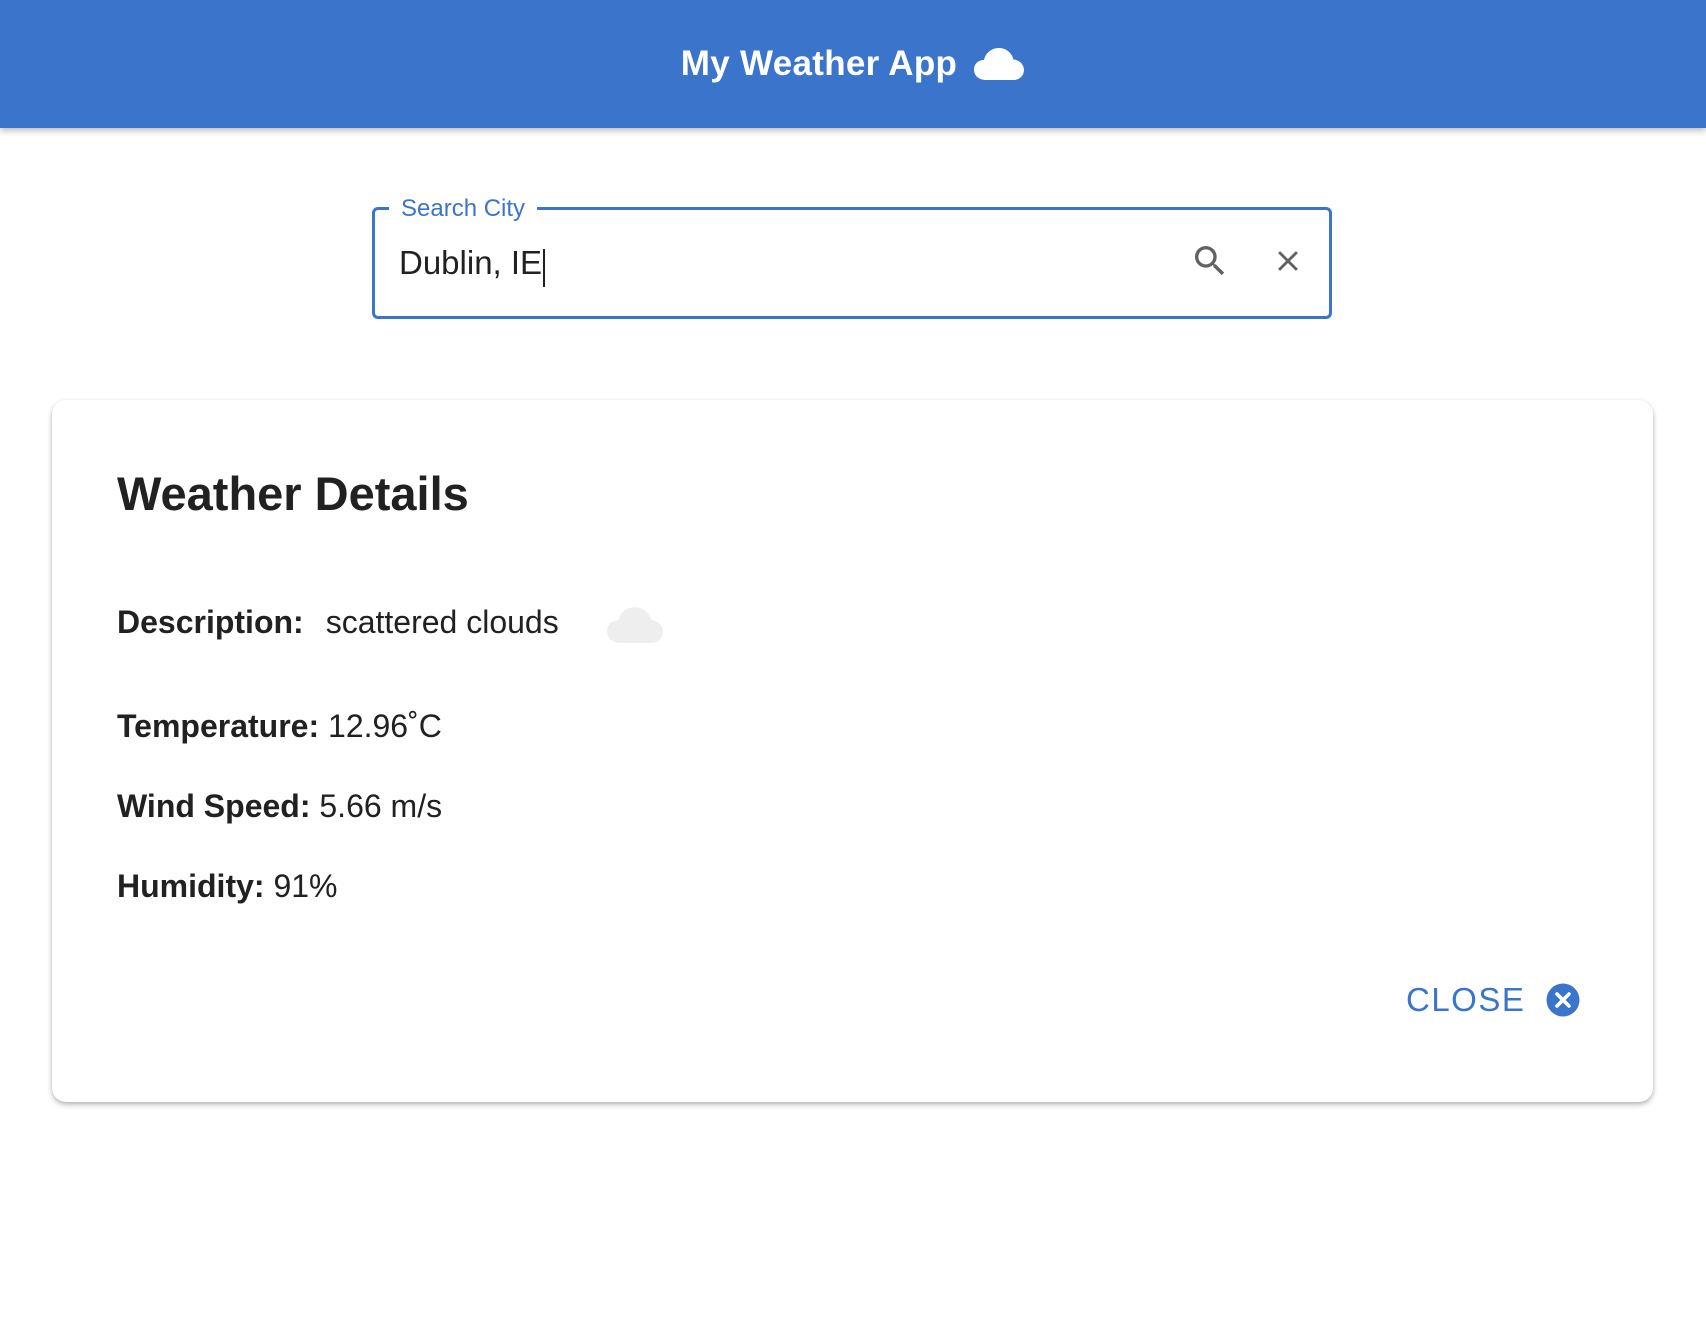 The height and width of the screenshot is (1324, 1706). What do you see at coordinates (463, 209) in the screenshot?
I see `search-label: Search City` at bounding box center [463, 209].